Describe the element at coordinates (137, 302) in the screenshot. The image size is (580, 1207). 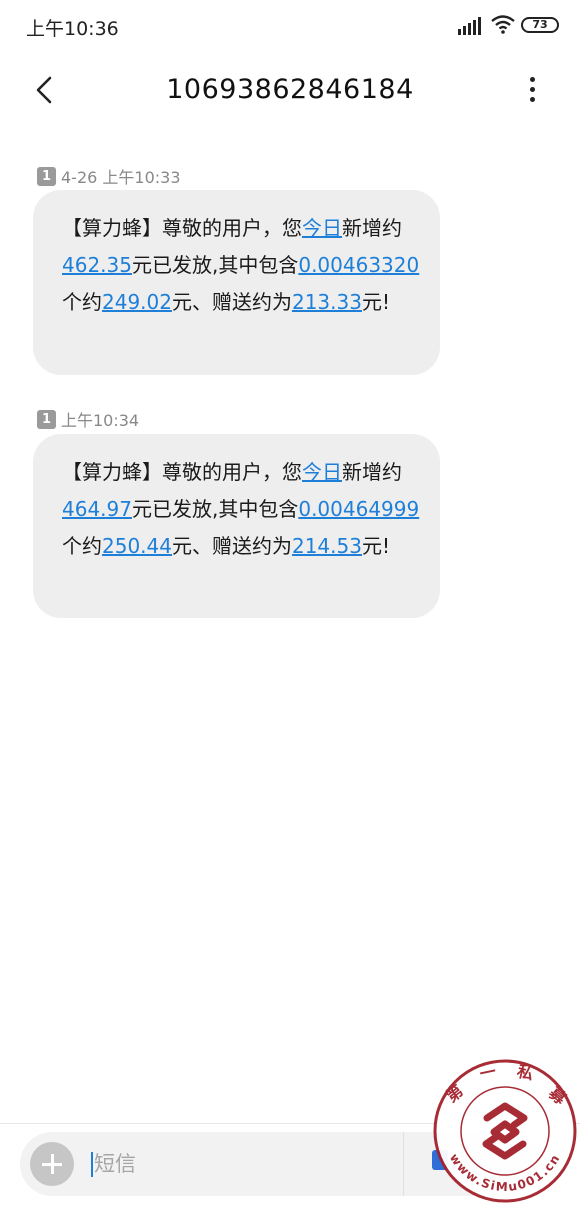
I see `number-link: 249.02` at that location.